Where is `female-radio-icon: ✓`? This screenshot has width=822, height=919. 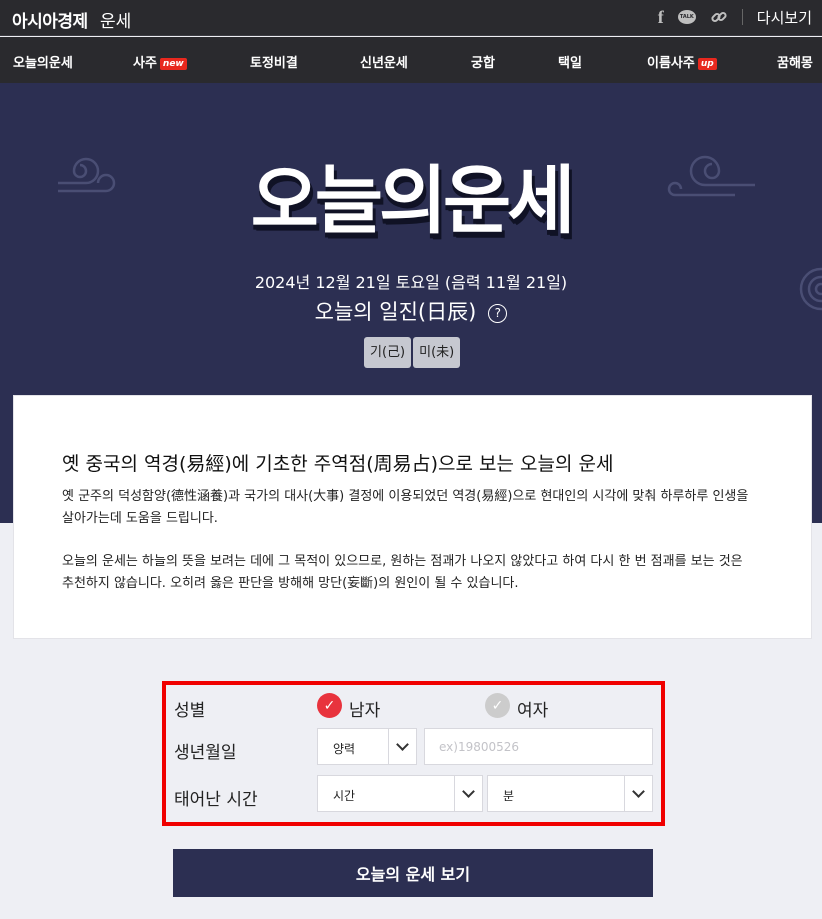
female-radio-icon: ✓ is located at coordinates (497, 705).